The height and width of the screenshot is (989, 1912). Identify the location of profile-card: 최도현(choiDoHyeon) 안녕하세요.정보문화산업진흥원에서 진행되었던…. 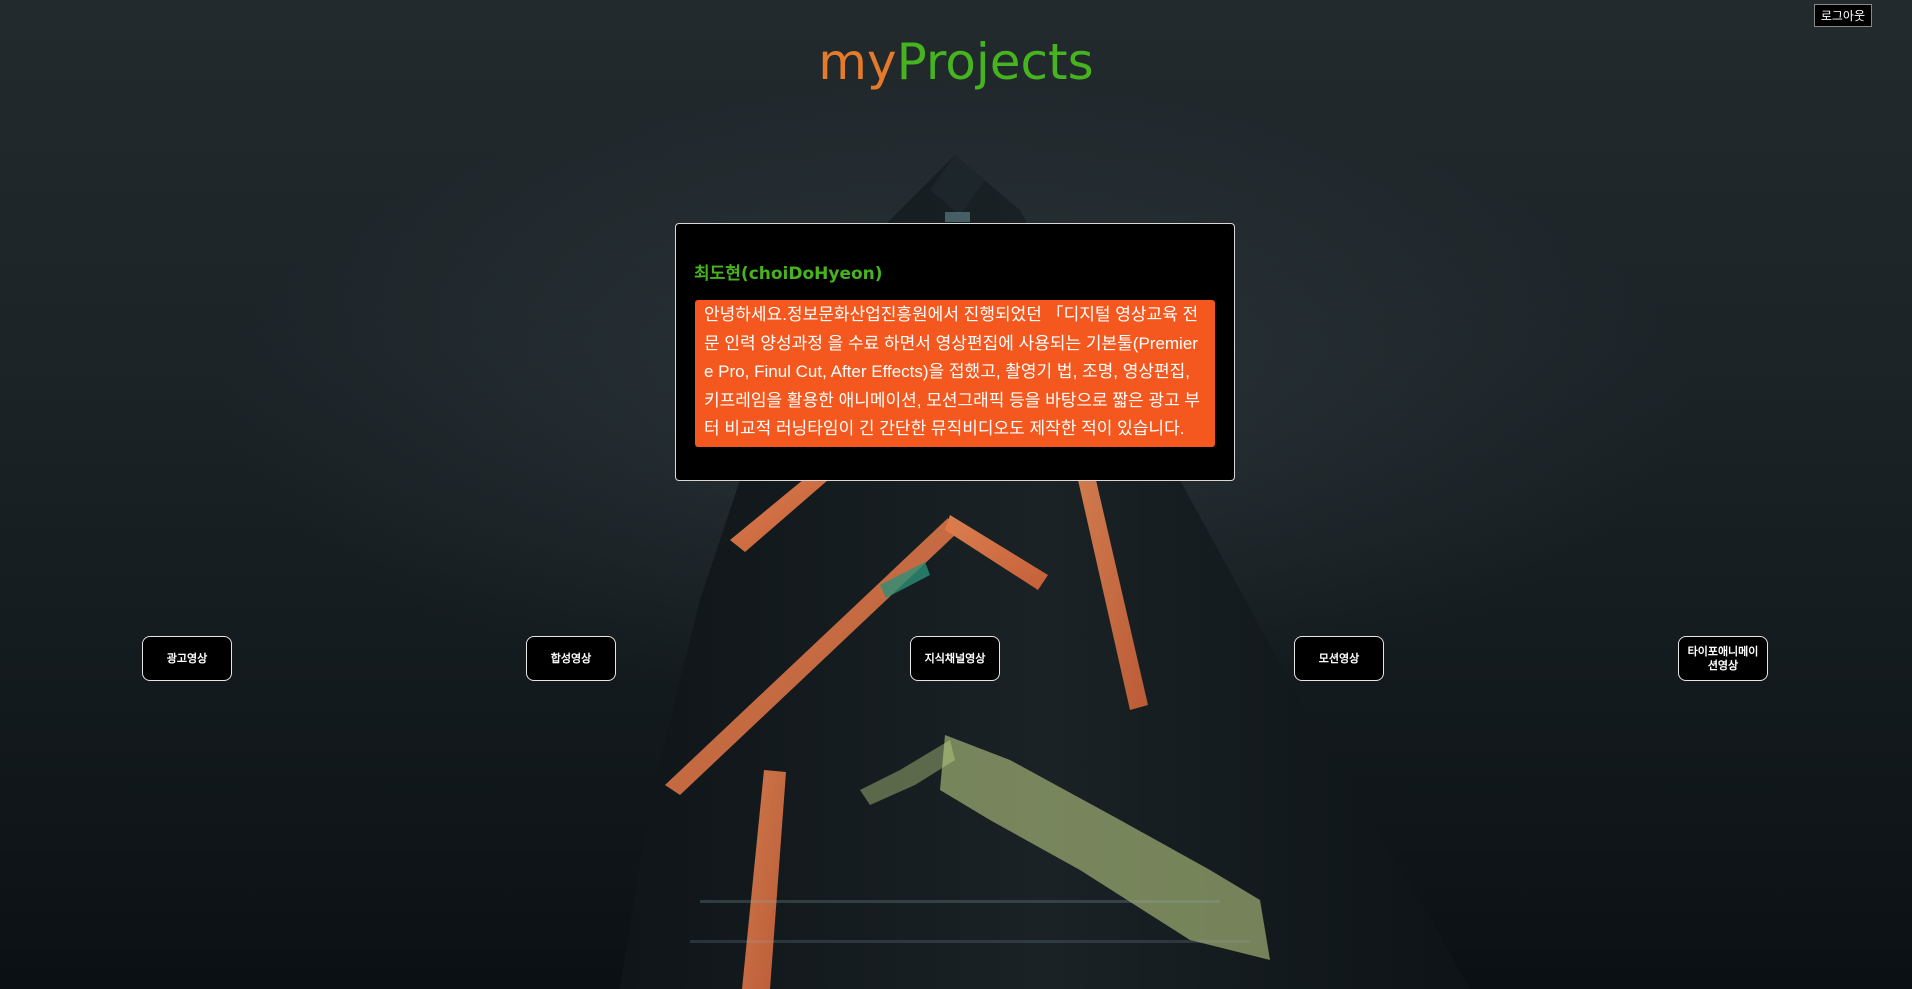
(955, 352).